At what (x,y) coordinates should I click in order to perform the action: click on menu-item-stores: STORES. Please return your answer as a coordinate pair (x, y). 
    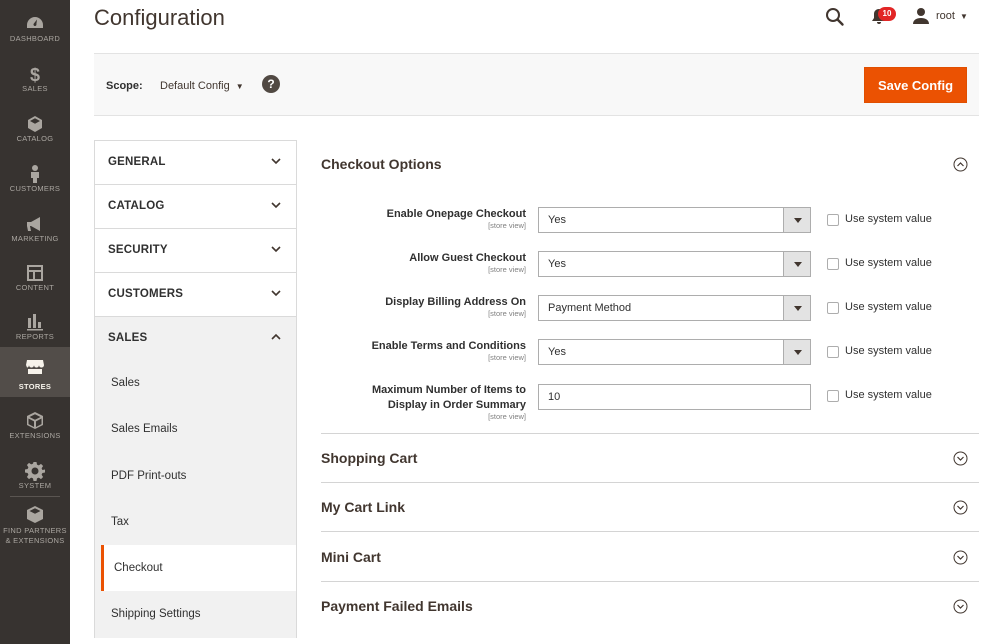
    Looking at the image, I should click on (35, 372).